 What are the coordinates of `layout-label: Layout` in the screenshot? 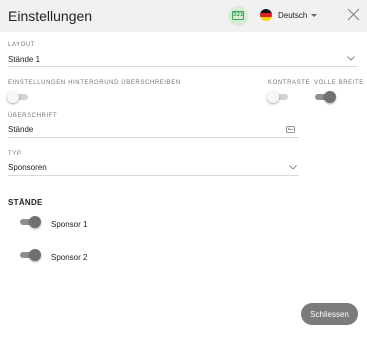 It's located at (22, 45).